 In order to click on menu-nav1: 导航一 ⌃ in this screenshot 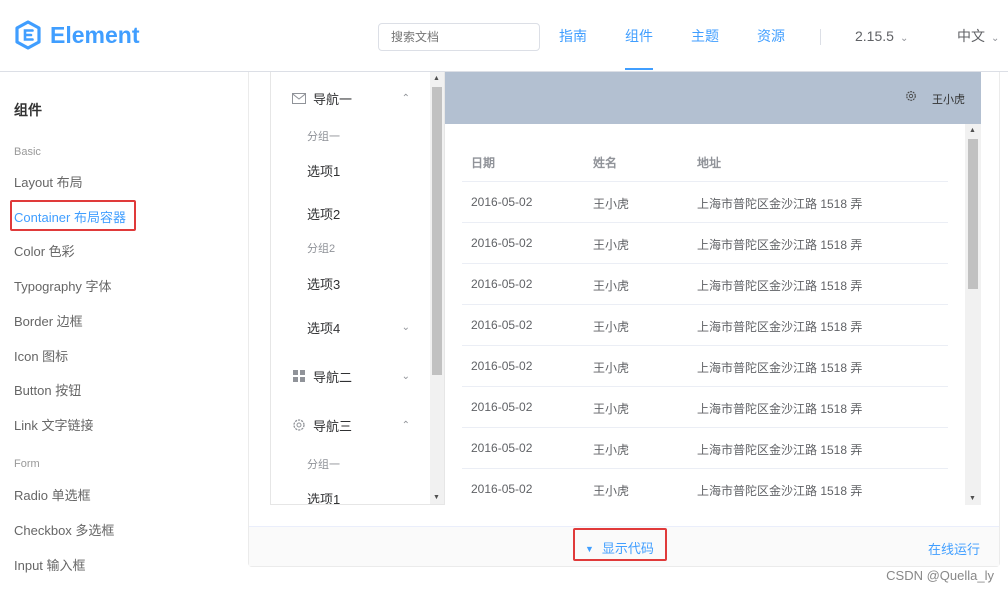, I will do `click(351, 98)`.